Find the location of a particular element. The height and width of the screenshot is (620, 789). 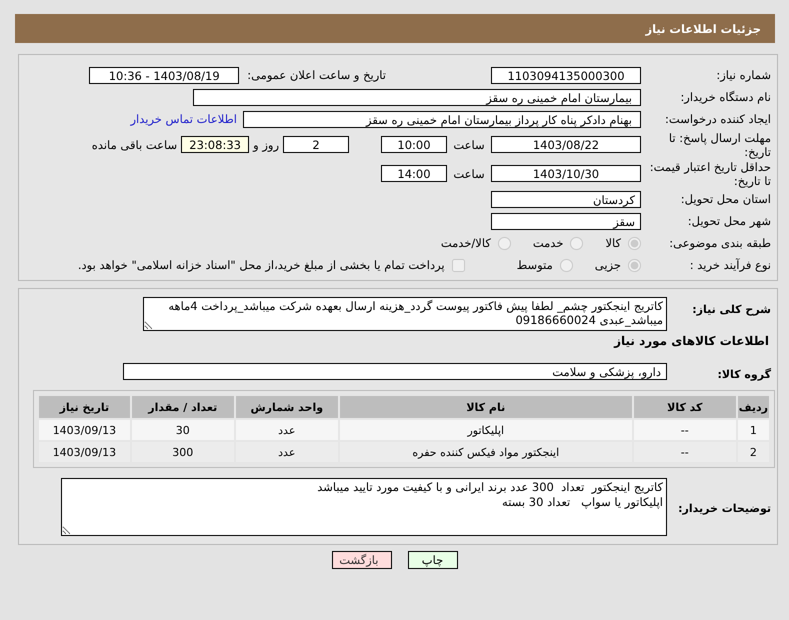

table-cell: 1 is located at coordinates (753, 430).